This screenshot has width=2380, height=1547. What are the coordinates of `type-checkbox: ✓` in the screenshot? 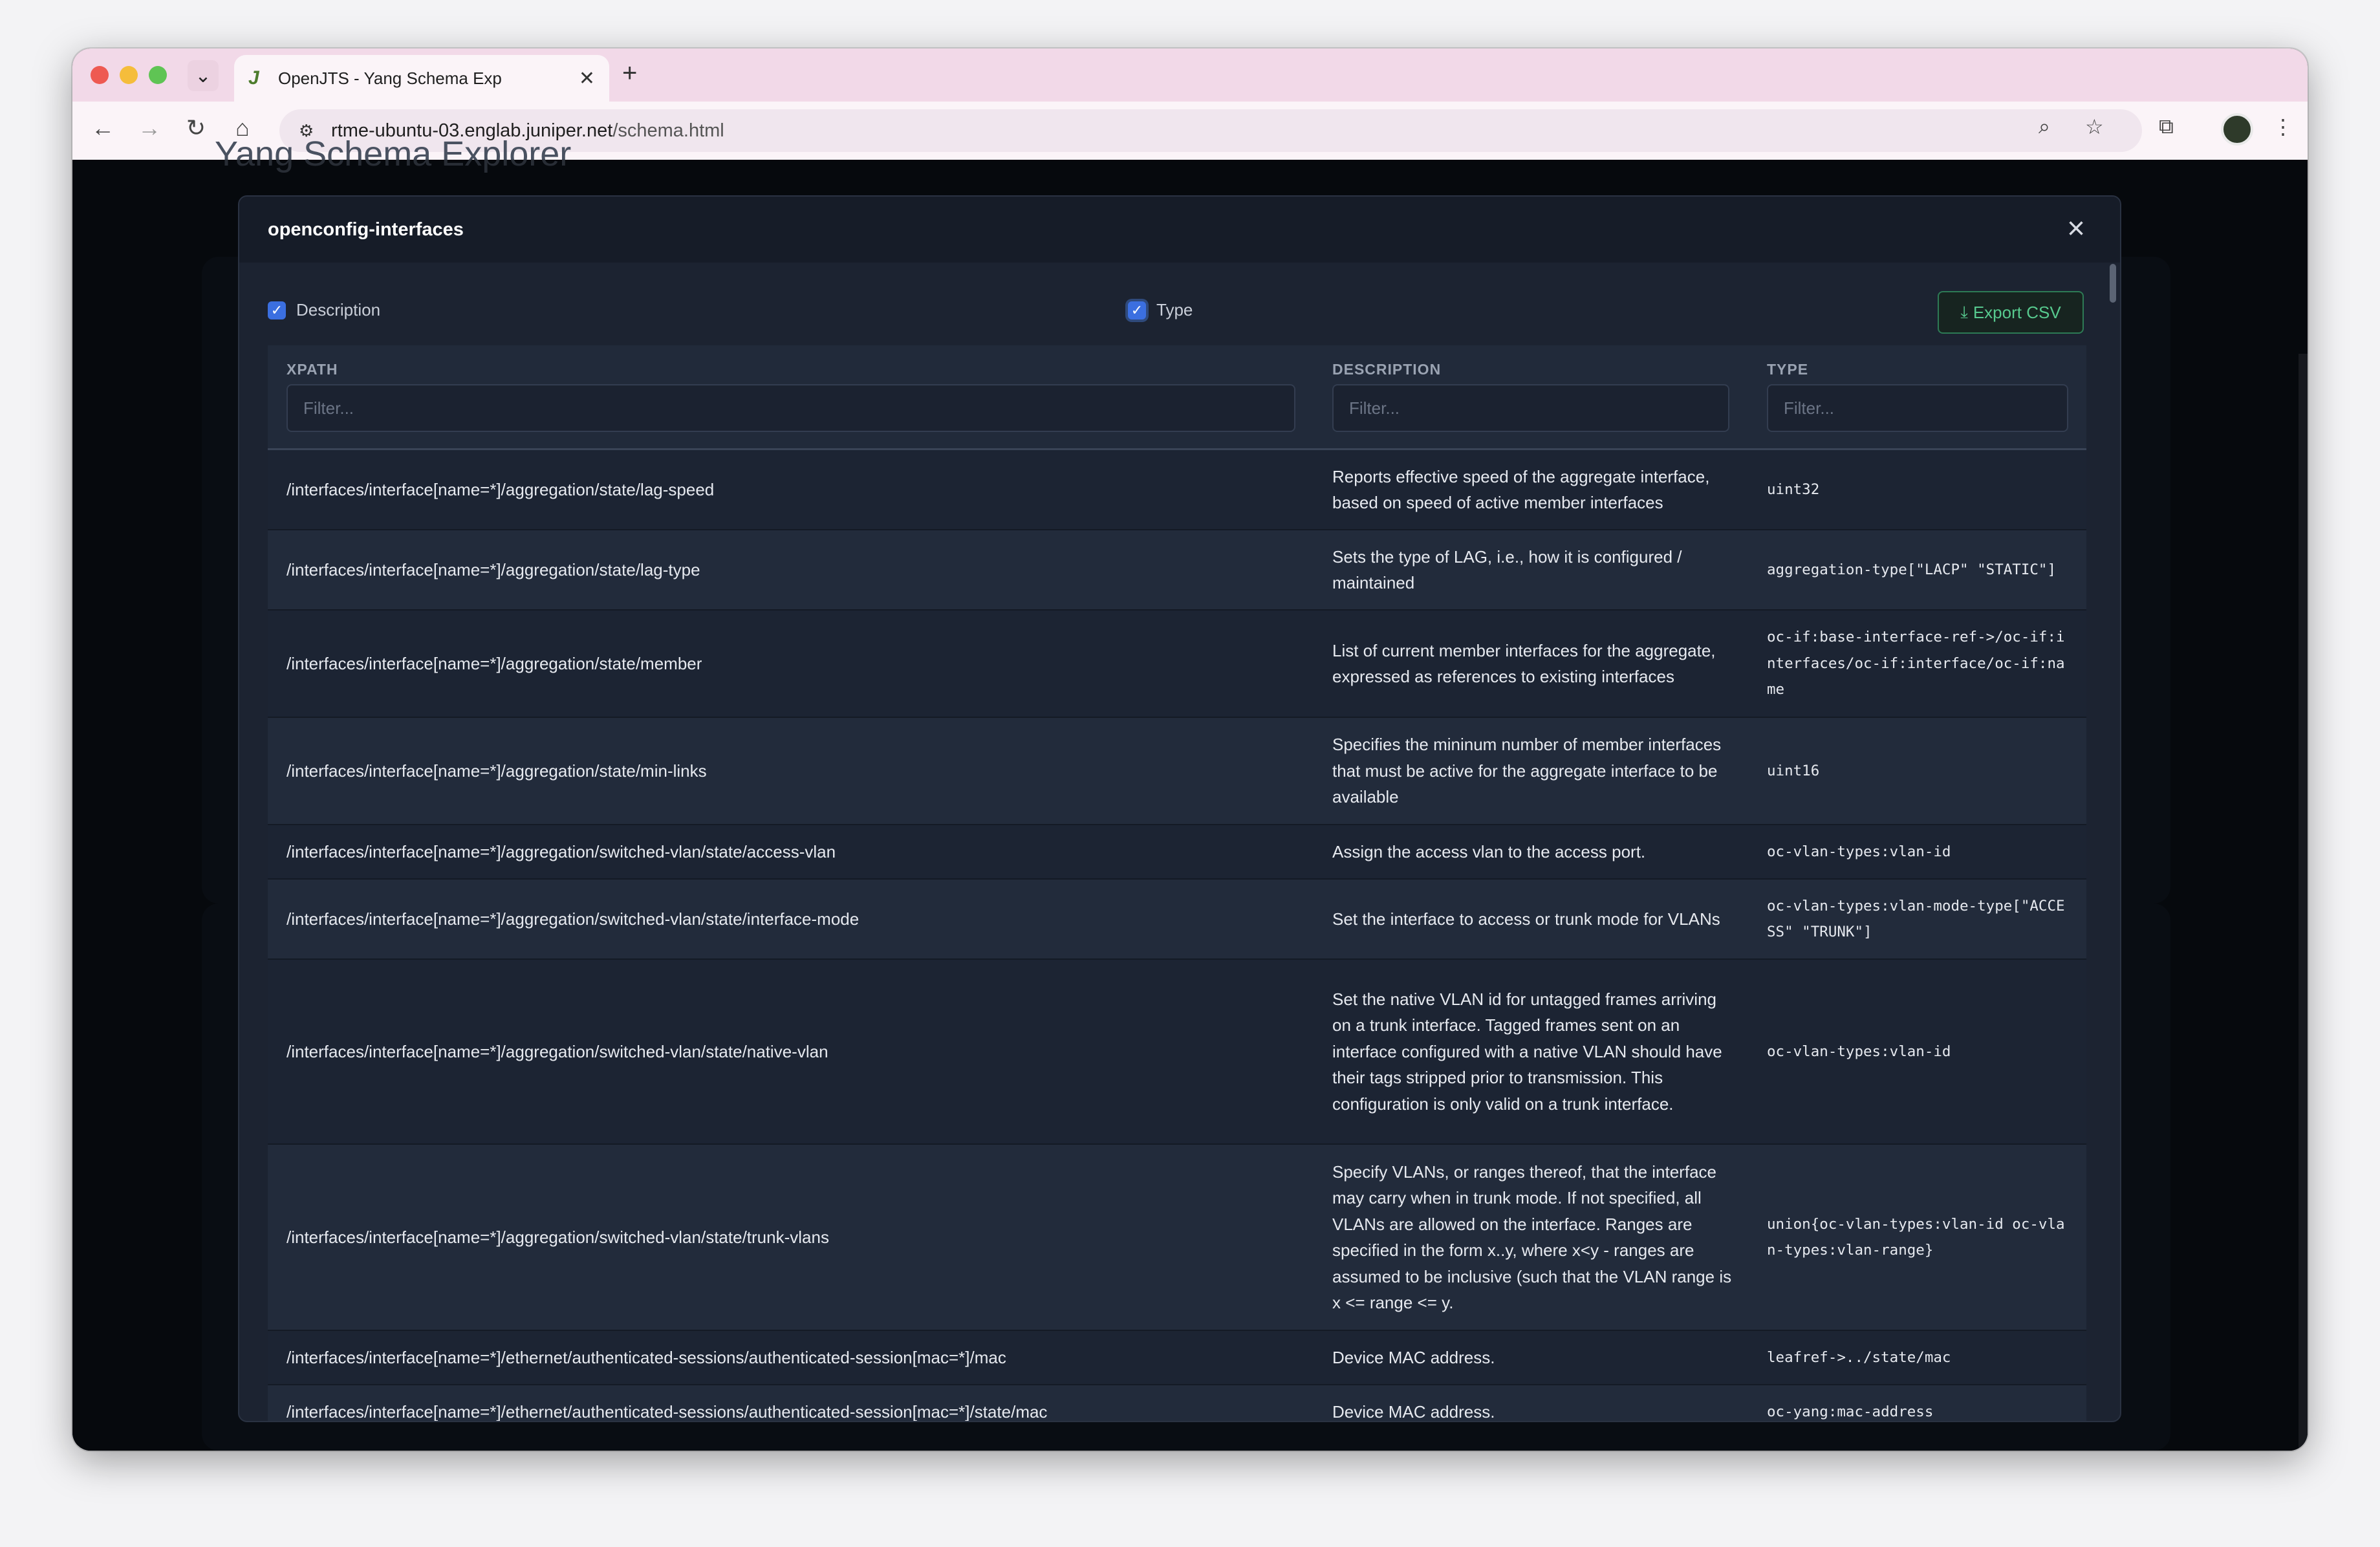 It's located at (1137, 310).